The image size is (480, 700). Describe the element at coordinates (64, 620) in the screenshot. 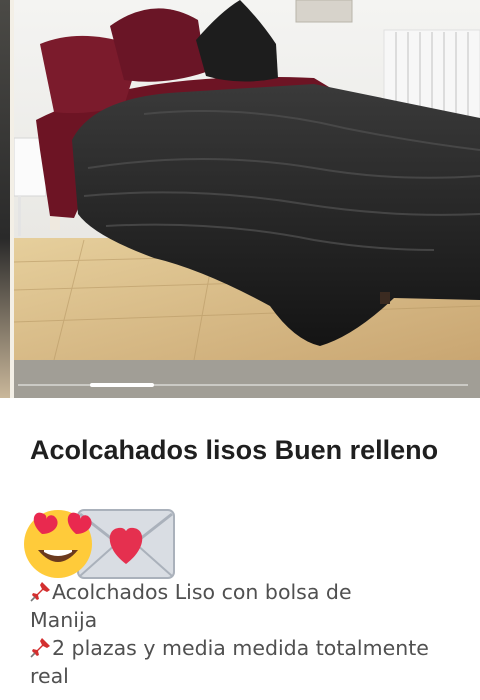

I see `description-text-2: Manija` at that location.